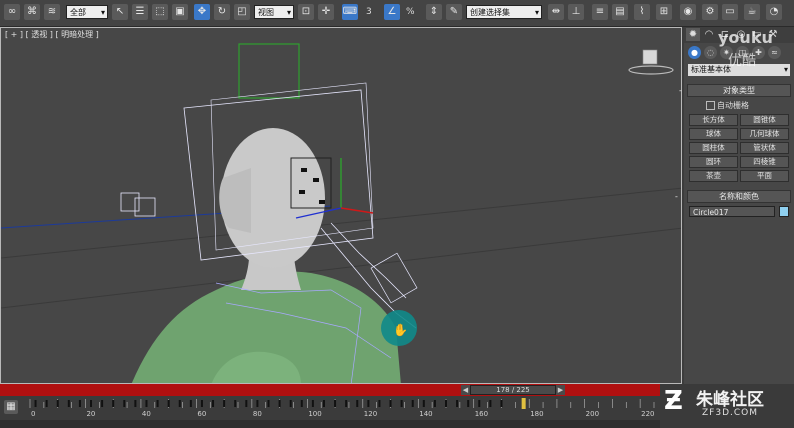 This screenshot has width=794, height=428. Describe the element at coordinates (764, 162) in the screenshot. I see `pyramid-button: 四棱锥` at that location.